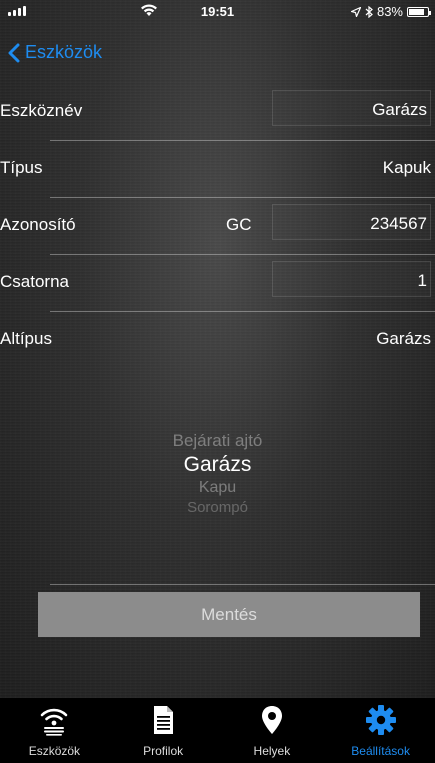 This screenshot has height=763, width=435. I want to click on subtype-picker: Bejárati ajtó Garázs Kapu Sorompó, so click(217, 474).